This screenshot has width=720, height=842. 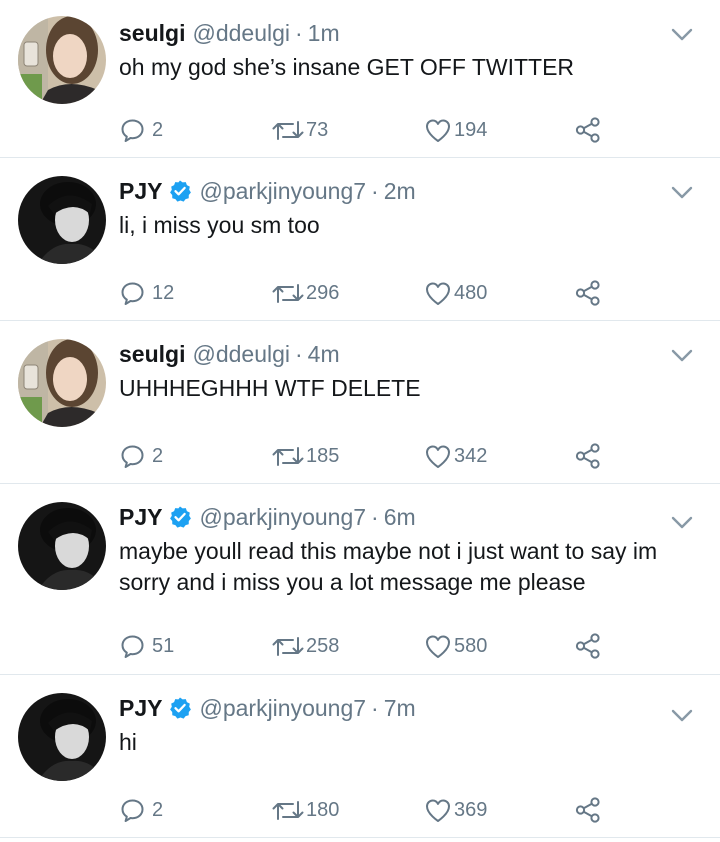 I want to click on retweet-button: 180, so click(x=305, y=810).